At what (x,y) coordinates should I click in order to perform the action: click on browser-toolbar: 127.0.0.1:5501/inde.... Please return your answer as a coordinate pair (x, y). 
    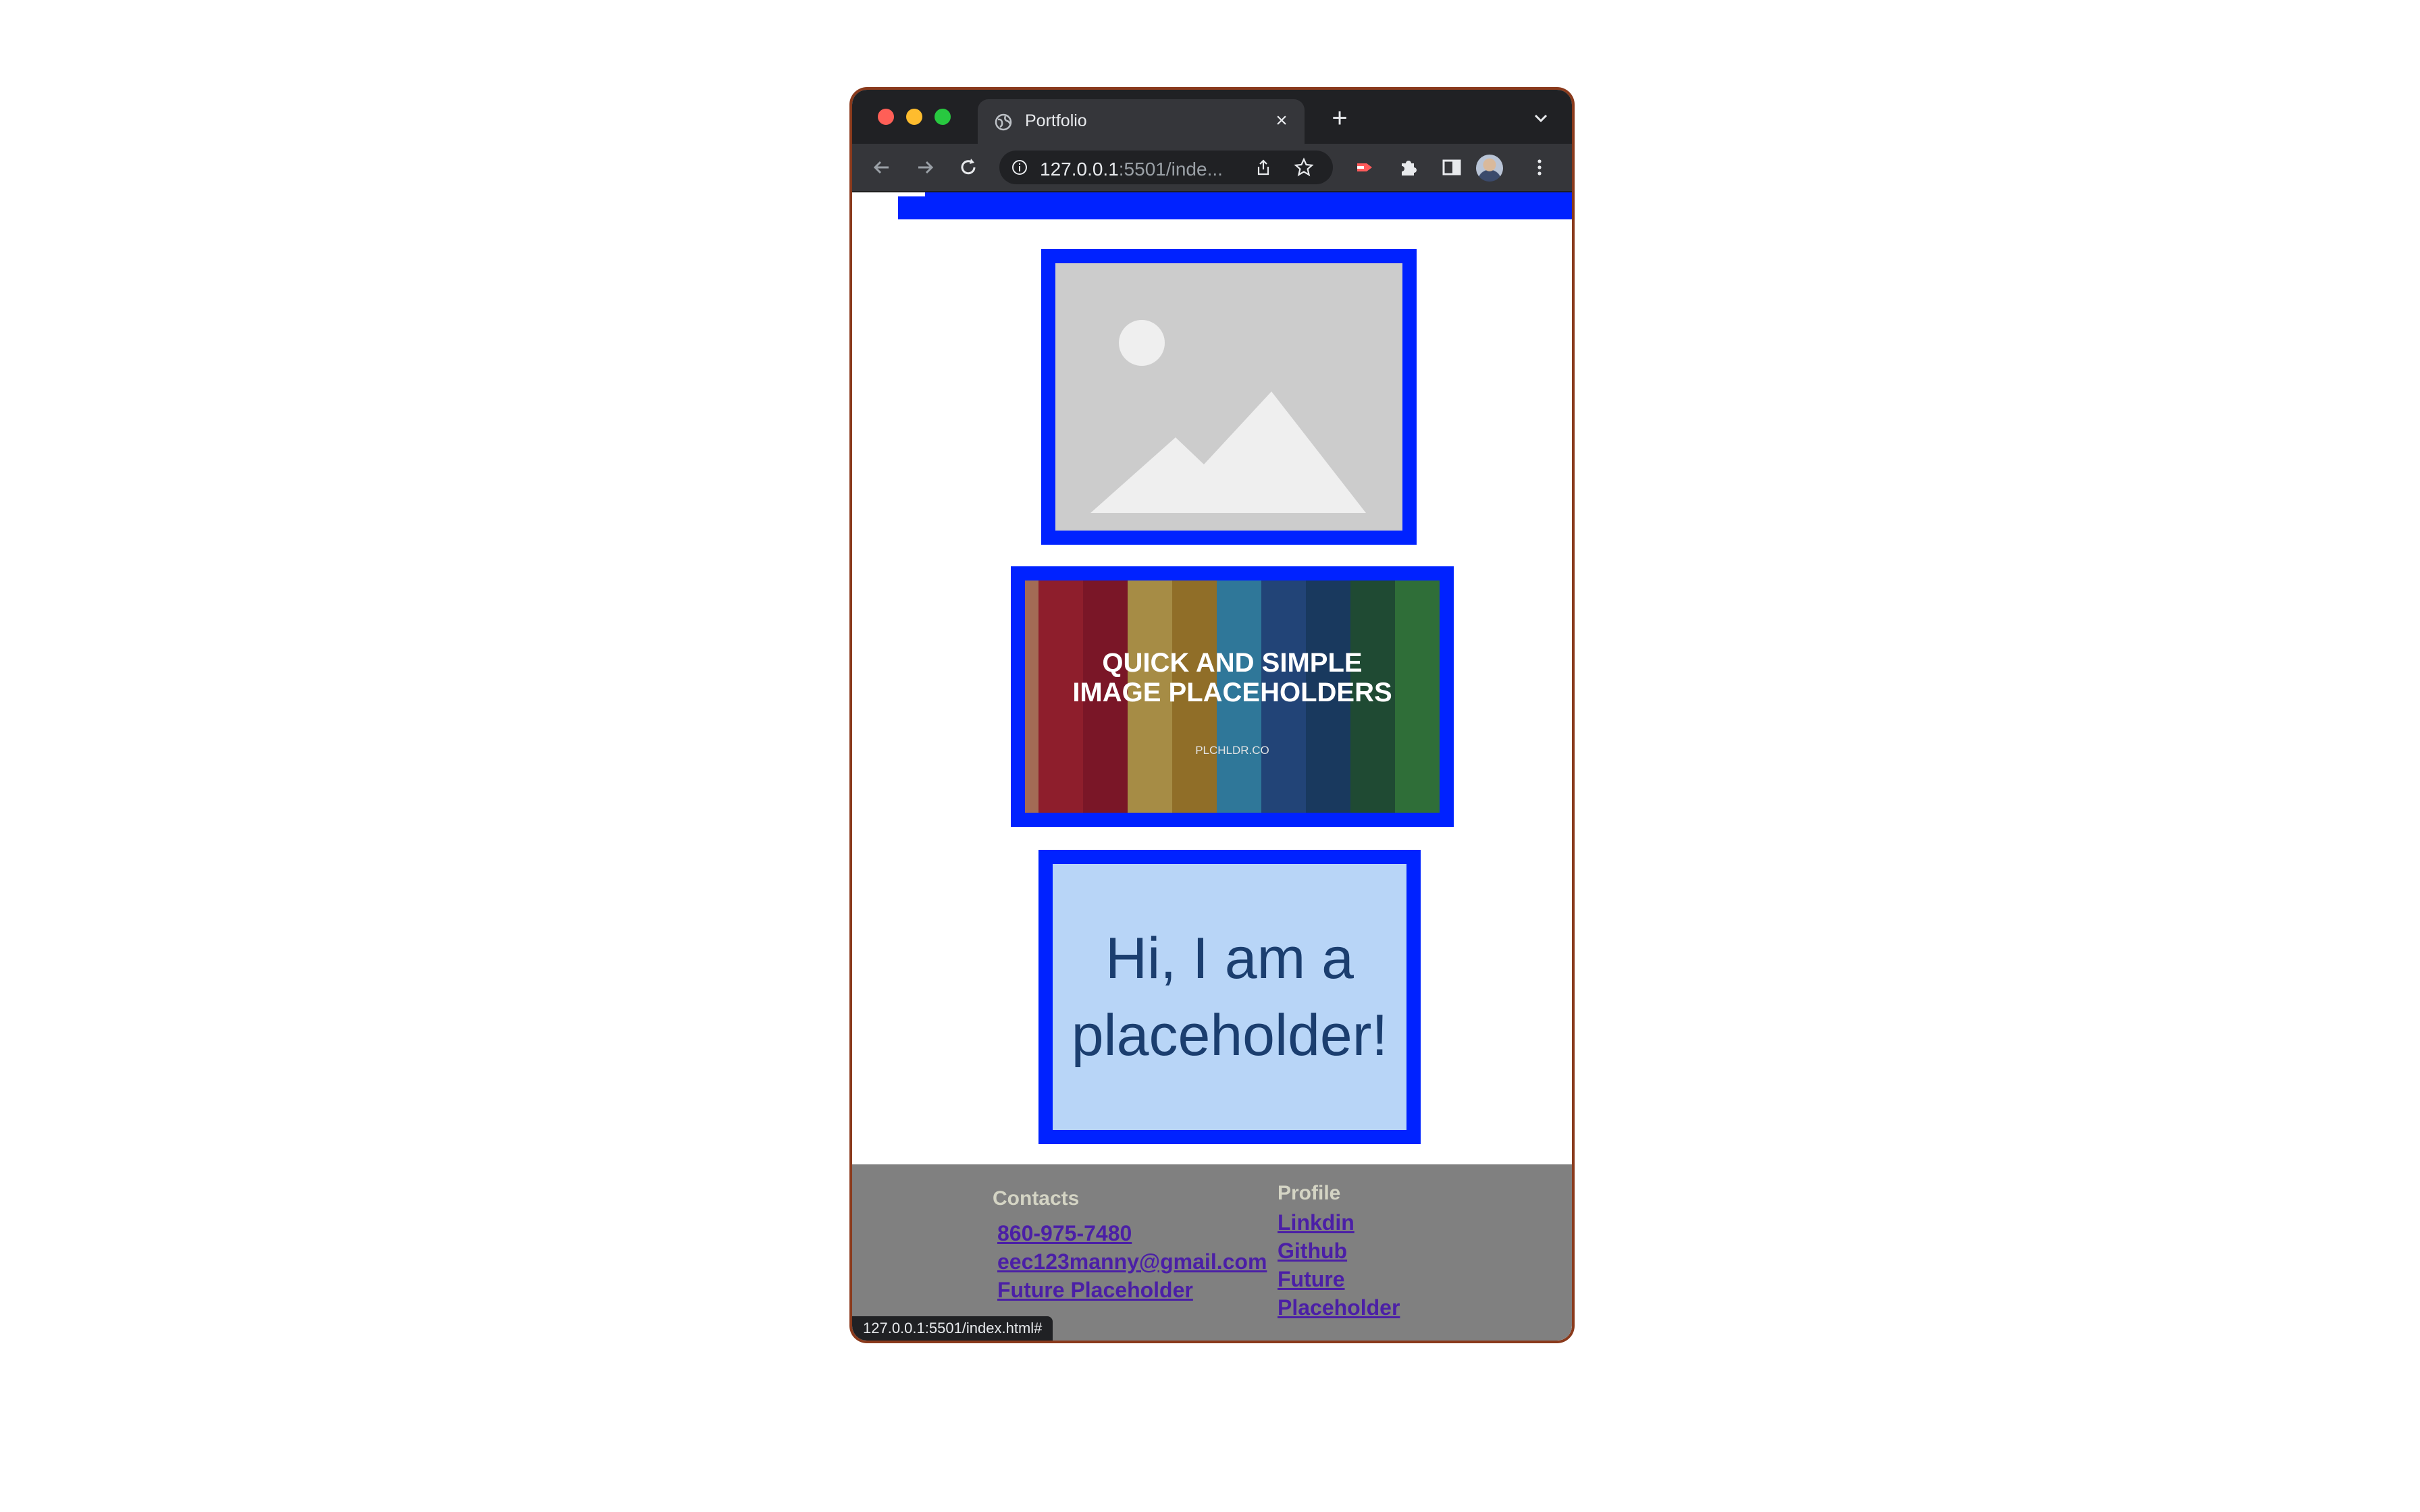
    Looking at the image, I should click on (1212, 168).